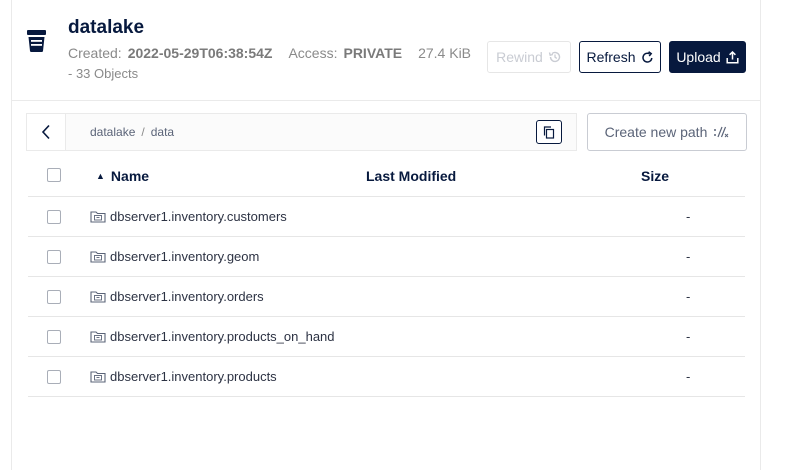 This screenshot has width=790, height=470. Describe the element at coordinates (519, 57) in the screenshot. I see `rewind-label: Rewind` at that location.